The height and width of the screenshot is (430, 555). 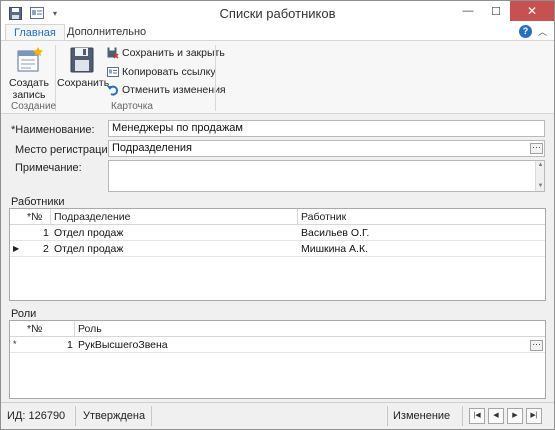 I want to click on scroll-down-icon: ▼, so click(x=540, y=186).